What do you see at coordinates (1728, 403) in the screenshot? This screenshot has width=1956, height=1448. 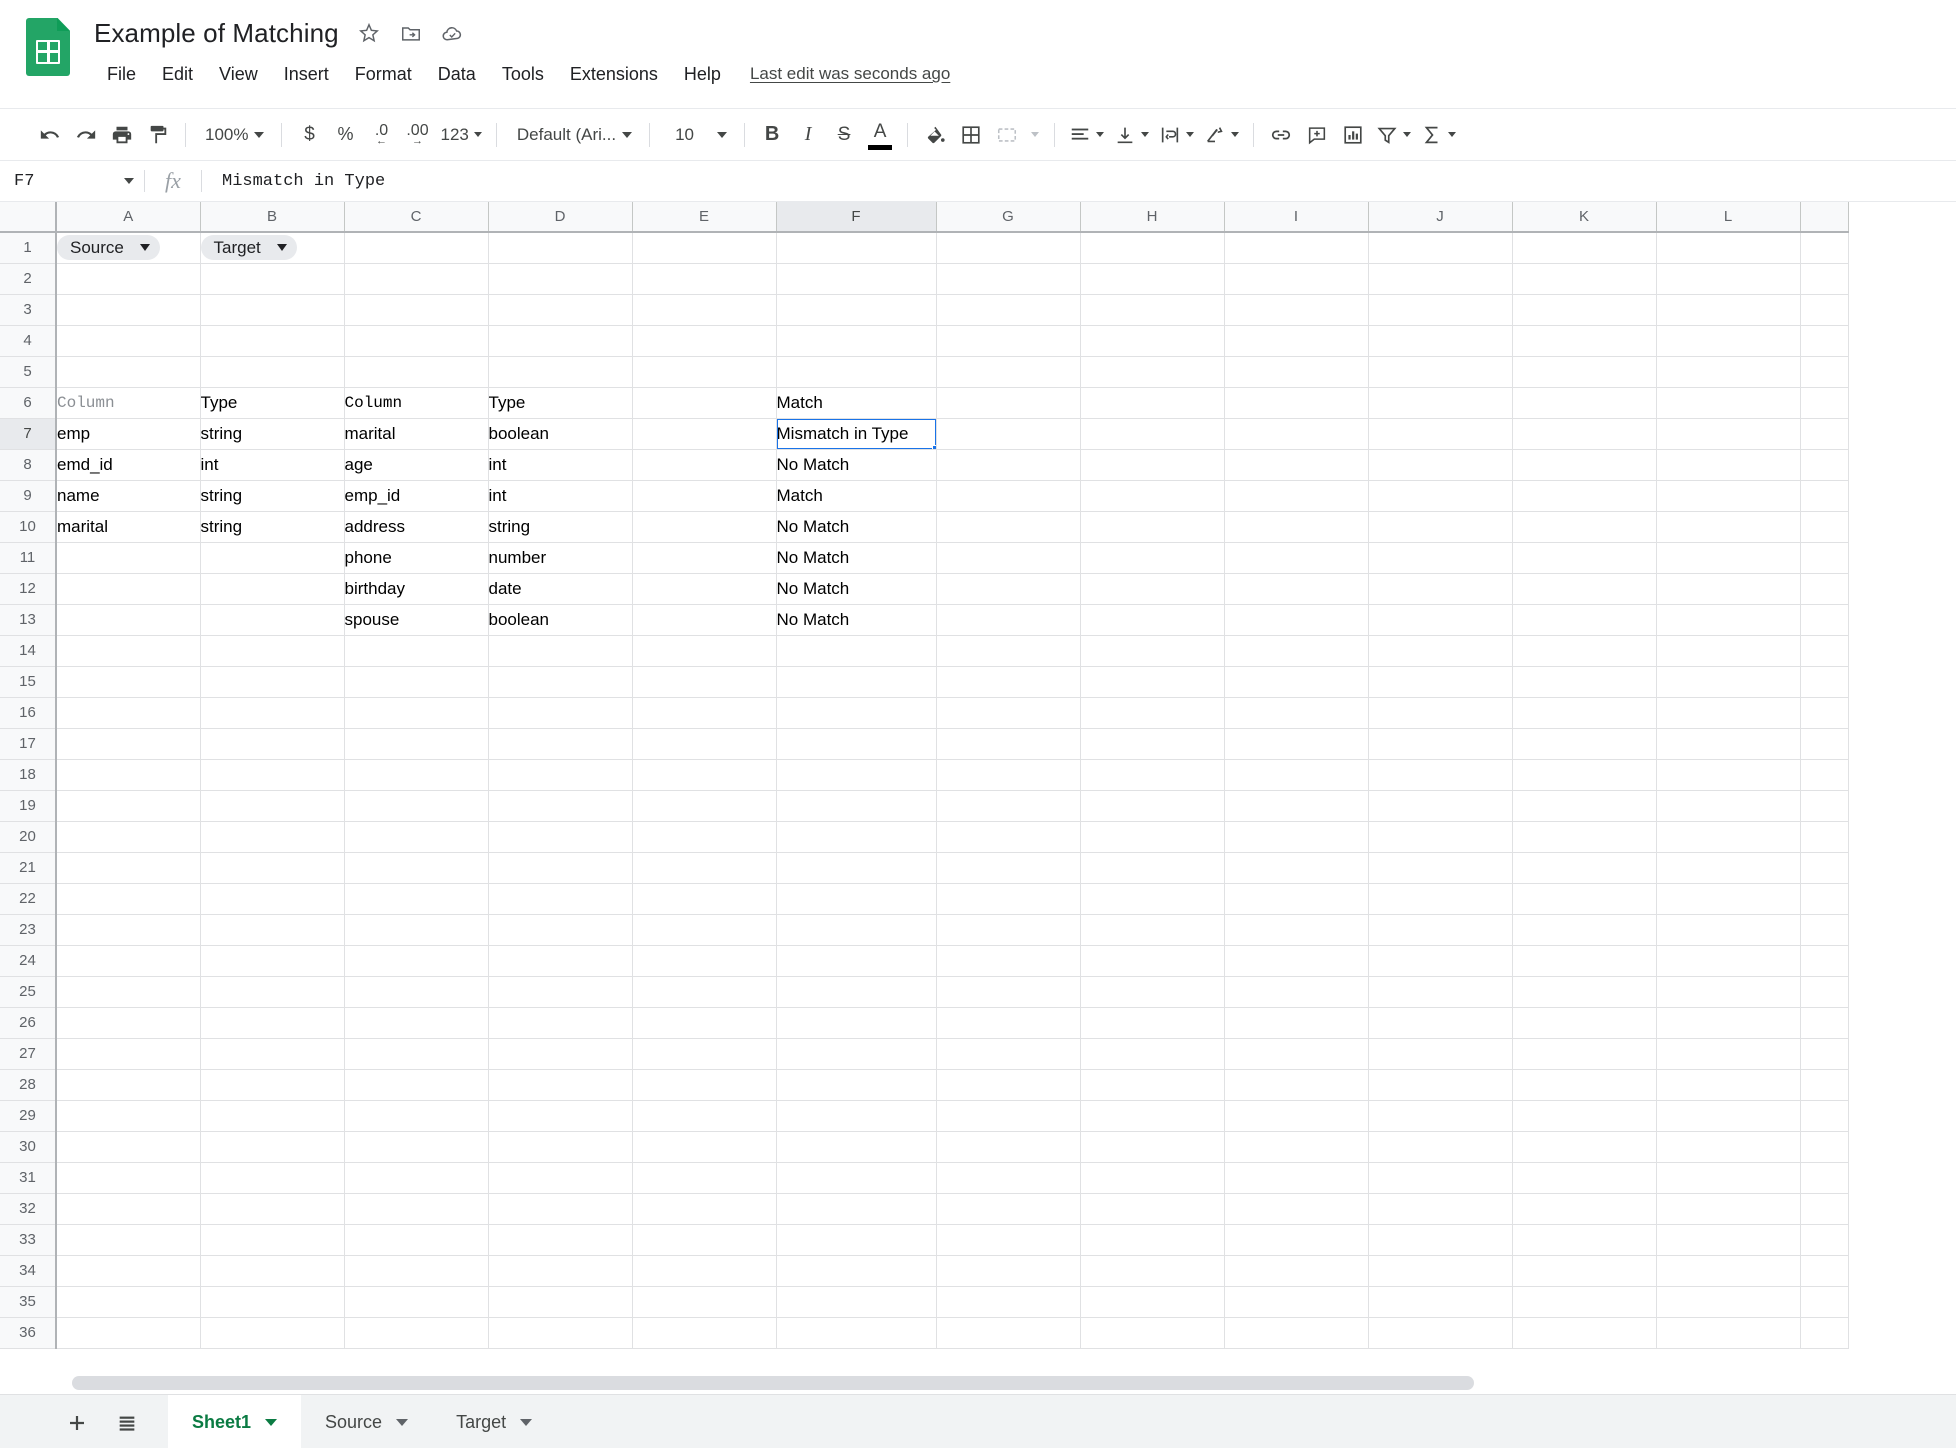 I see `cell-l6` at bounding box center [1728, 403].